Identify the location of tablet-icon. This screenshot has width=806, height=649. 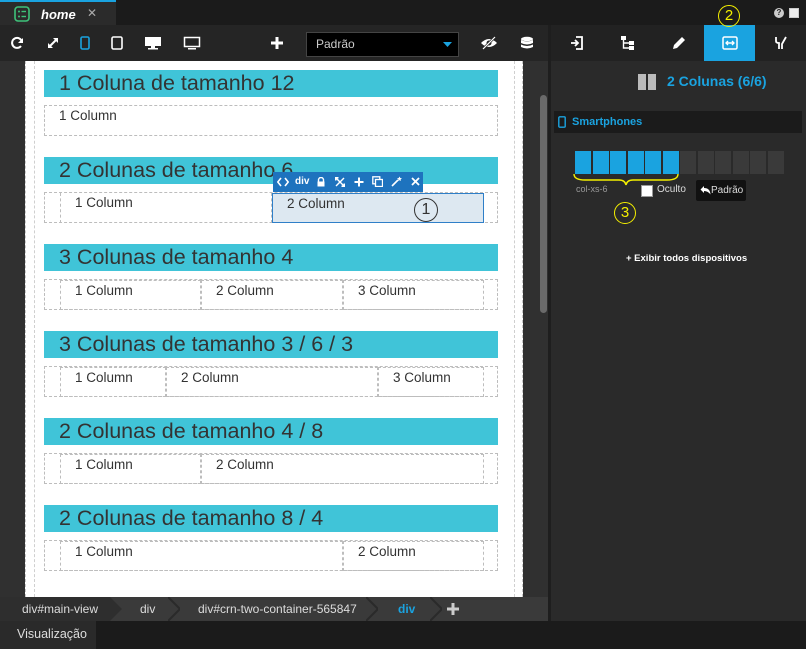
(117, 43).